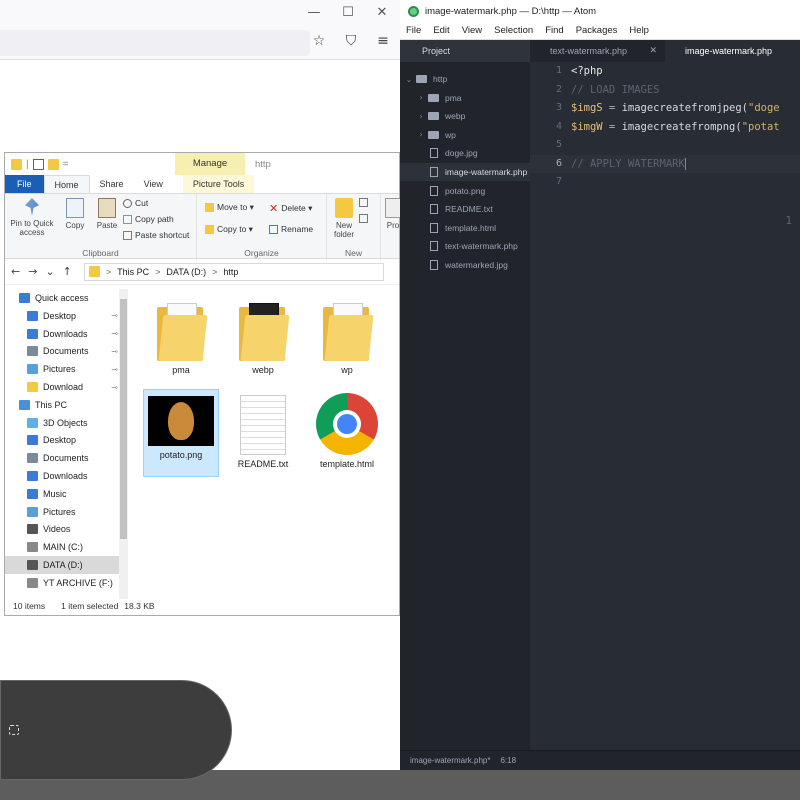 This screenshot has width=800, height=800. Describe the element at coordinates (639, 30) in the screenshot. I see `menu-help: Help` at that location.